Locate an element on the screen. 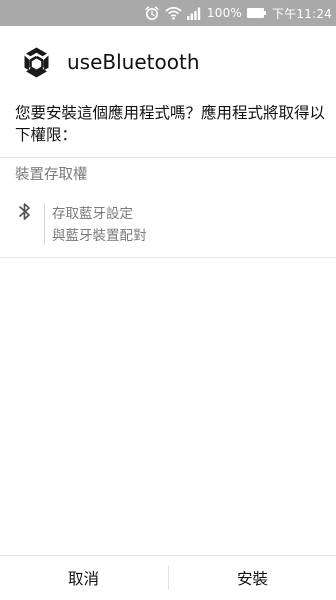  install-prompt: 您要安裝這個應用程式嗎？應用程式將取得以下權限： is located at coordinates (170, 124).